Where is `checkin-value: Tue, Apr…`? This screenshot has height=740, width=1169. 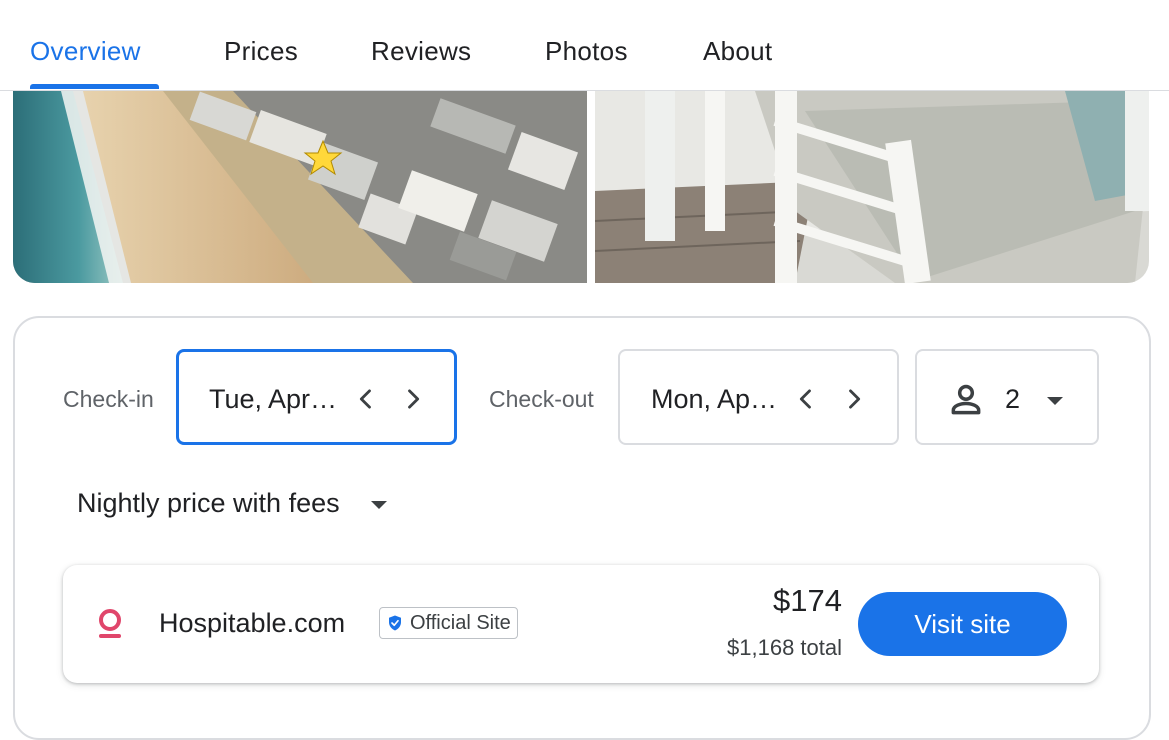 checkin-value: Tue, Apr… is located at coordinates (273, 399).